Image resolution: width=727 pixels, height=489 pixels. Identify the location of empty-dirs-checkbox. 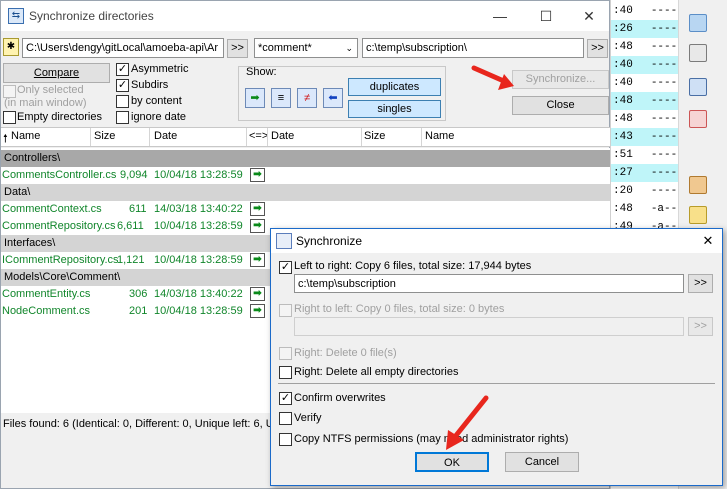
(9, 117).